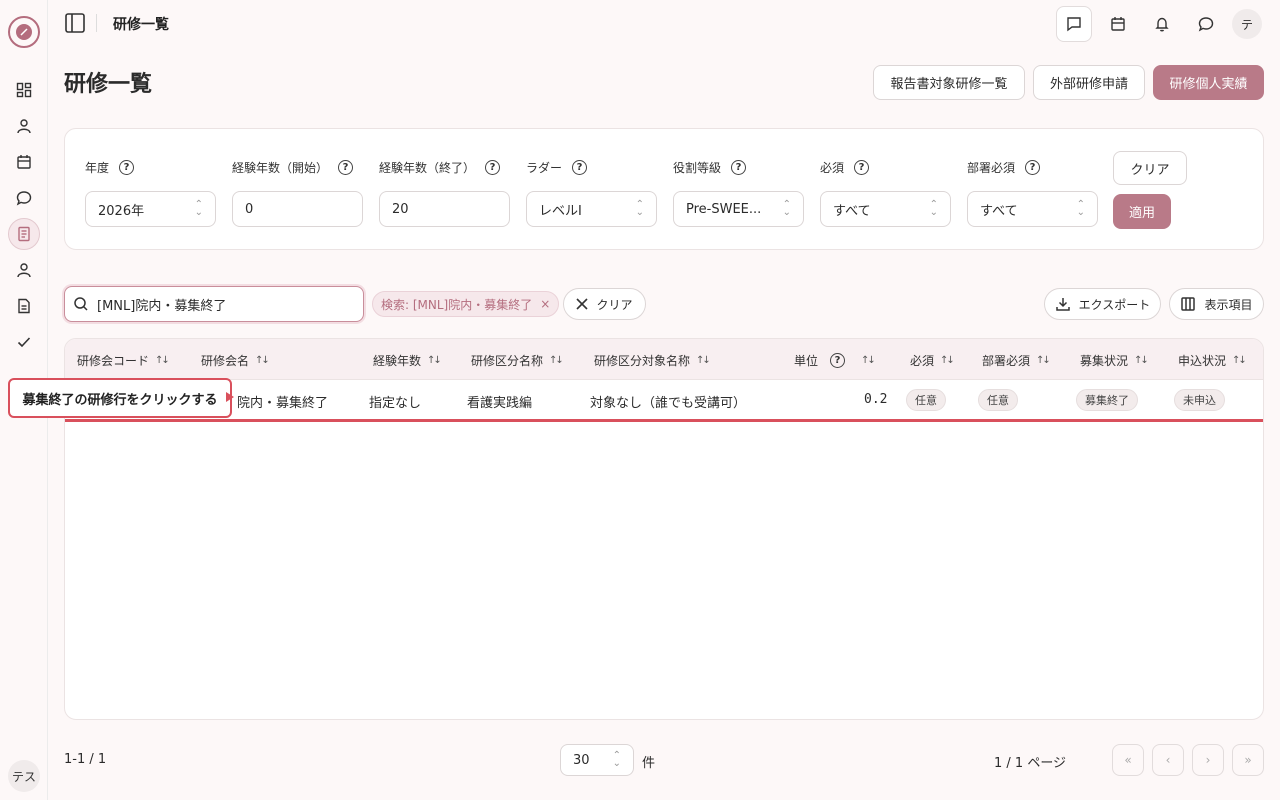 The width and height of the screenshot is (1280, 800). Describe the element at coordinates (1107, 400) in the screenshot. I see `badge-recruit-status: 募集終了` at that location.